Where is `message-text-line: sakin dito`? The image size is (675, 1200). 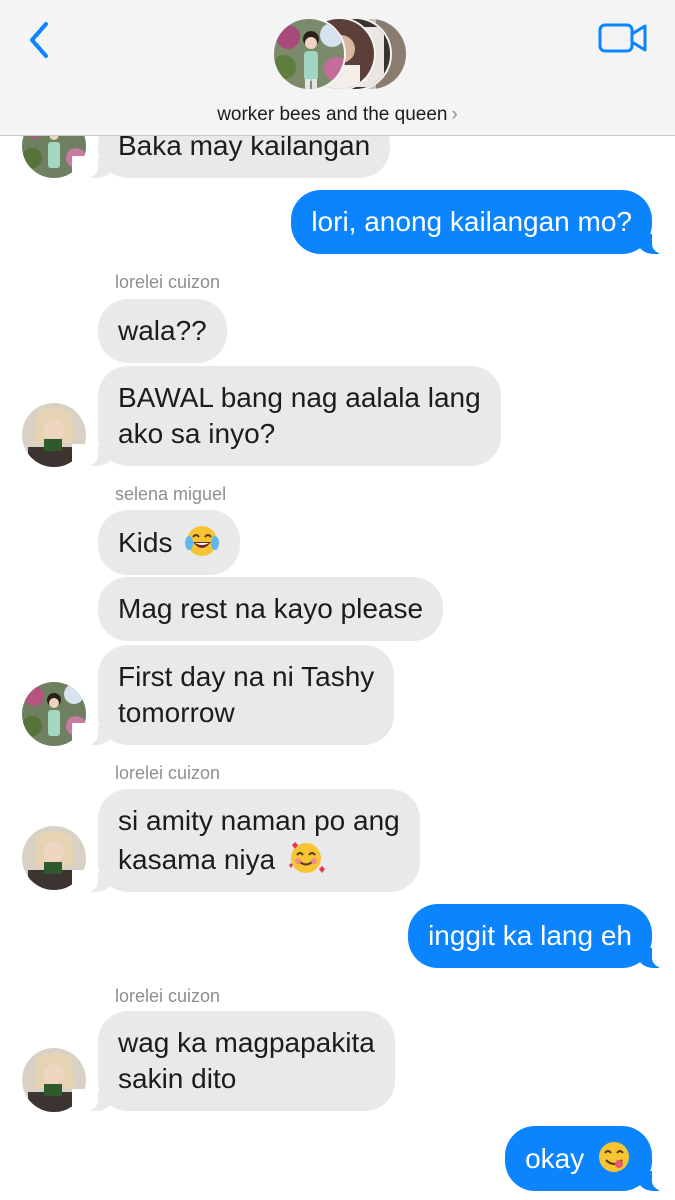
message-text-line: sakin dito is located at coordinates (177, 1078).